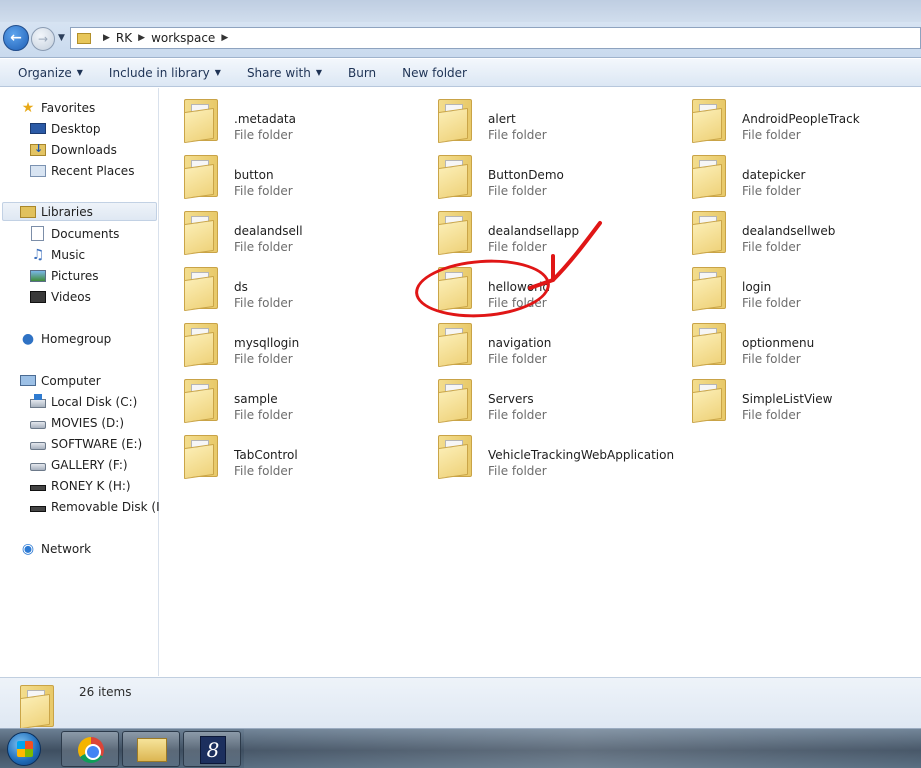 The image size is (921, 768). Describe the element at coordinates (65, 338) in the screenshot. I see `nav-homegroup: ● Homegroup` at that location.